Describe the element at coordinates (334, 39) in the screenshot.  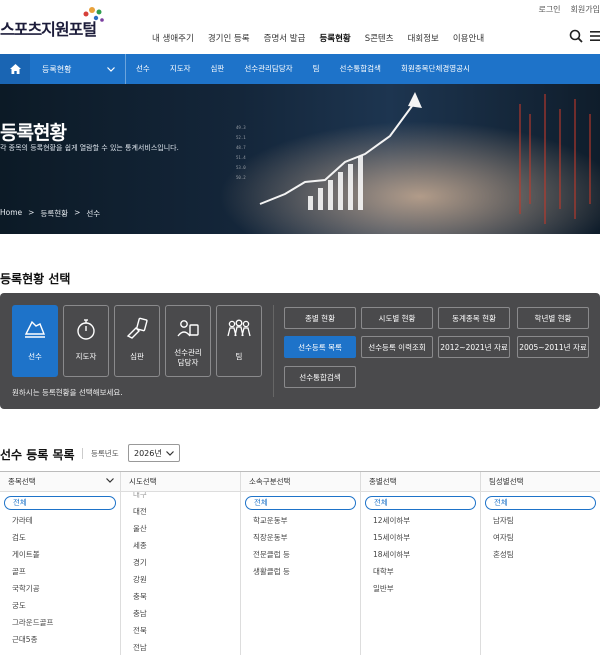
I see `nav-status: 등록현황` at that location.